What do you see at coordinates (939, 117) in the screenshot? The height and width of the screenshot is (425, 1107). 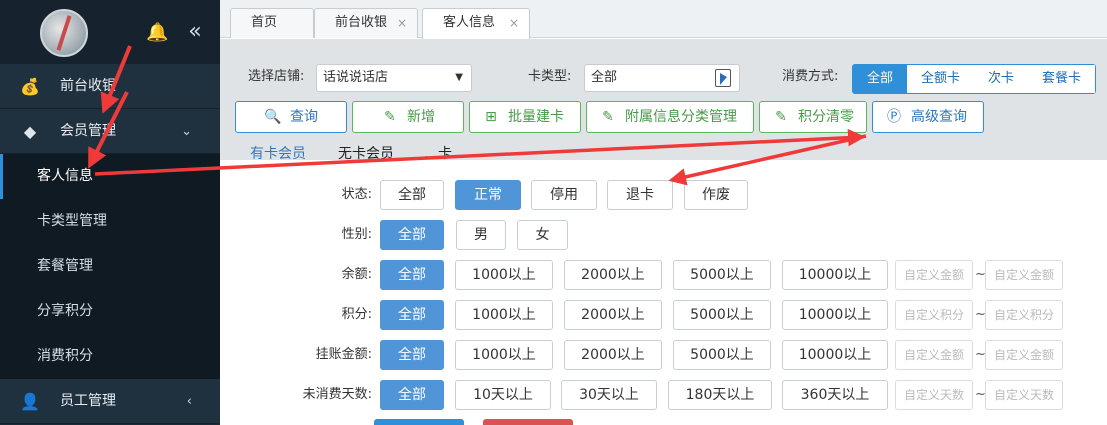 I see `button-label: 高级查询` at bounding box center [939, 117].